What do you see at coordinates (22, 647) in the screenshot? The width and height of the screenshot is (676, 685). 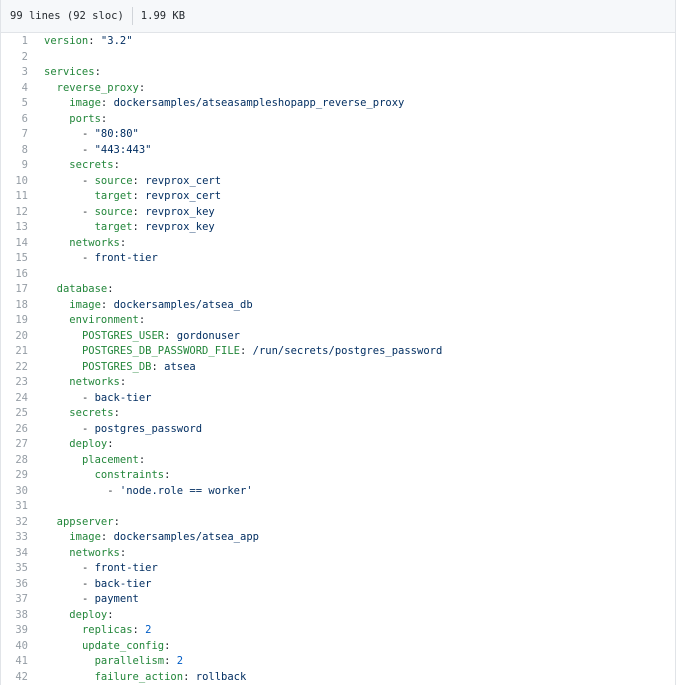 I see `line-number: 40` at bounding box center [22, 647].